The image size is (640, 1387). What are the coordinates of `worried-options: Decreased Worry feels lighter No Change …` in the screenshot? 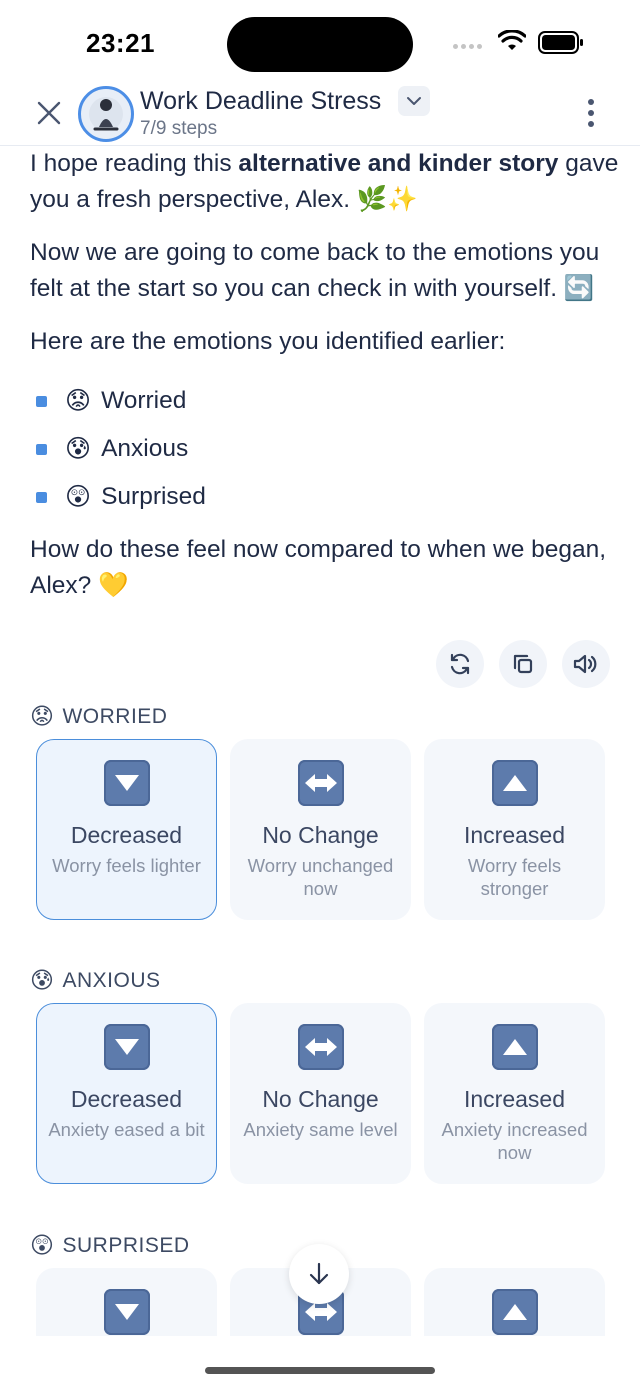 It's located at (320, 829).